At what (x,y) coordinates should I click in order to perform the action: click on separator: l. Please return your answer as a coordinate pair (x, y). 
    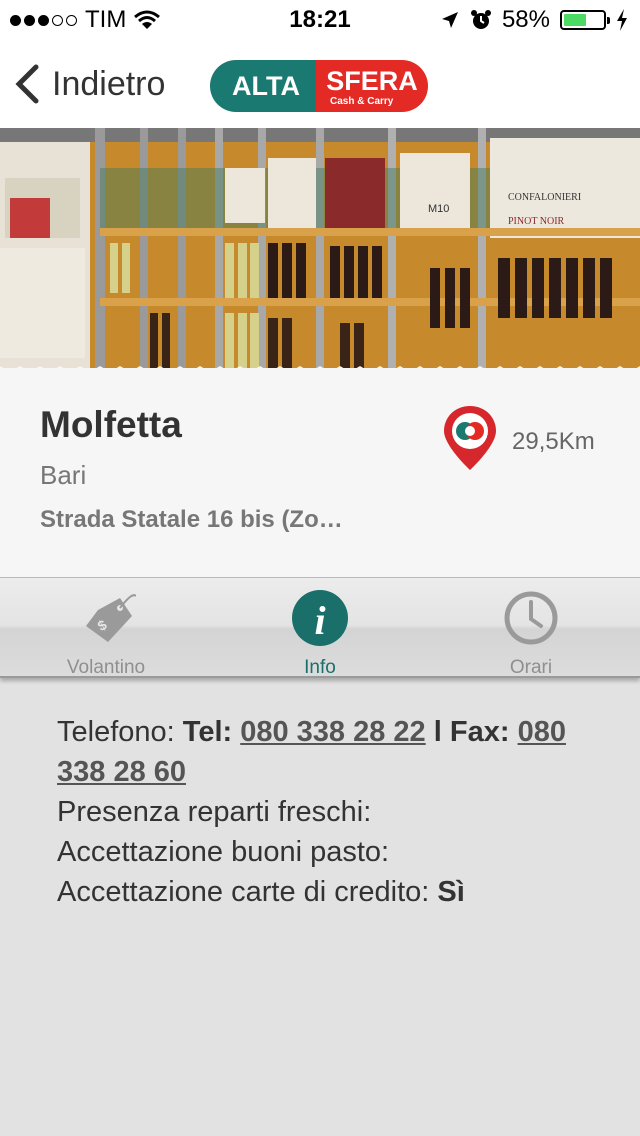
    Looking at the image, I should click on (437, 732).